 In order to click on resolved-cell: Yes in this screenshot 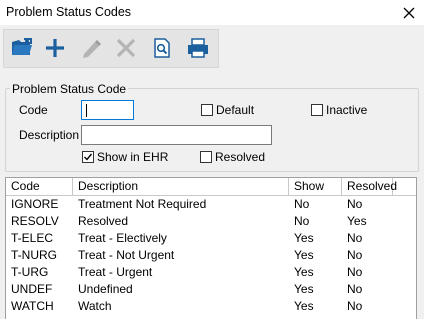, I will do `click(357, 221)`.